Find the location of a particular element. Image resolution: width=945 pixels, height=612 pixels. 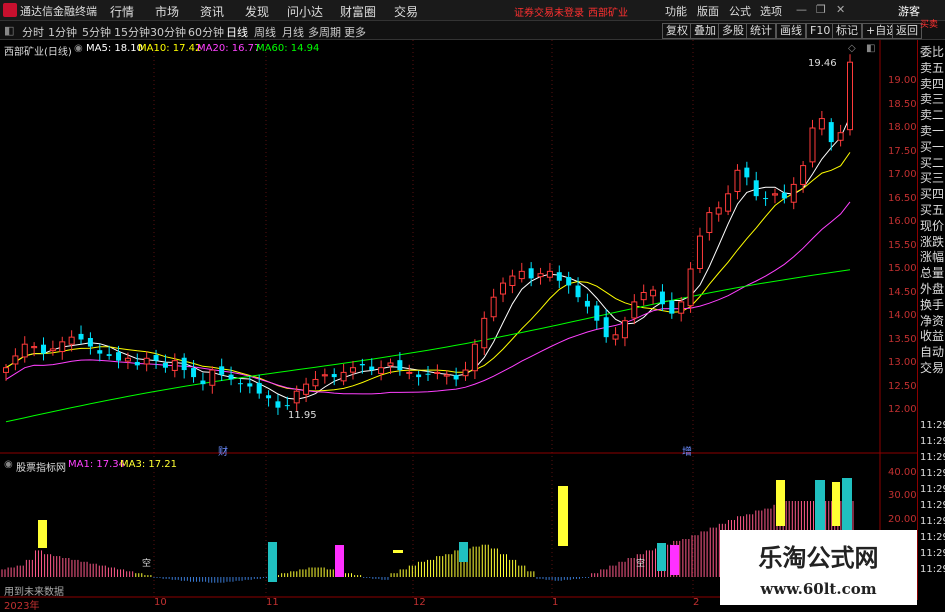

fuquan-button: 复权 is located at coordinates (677, 31).